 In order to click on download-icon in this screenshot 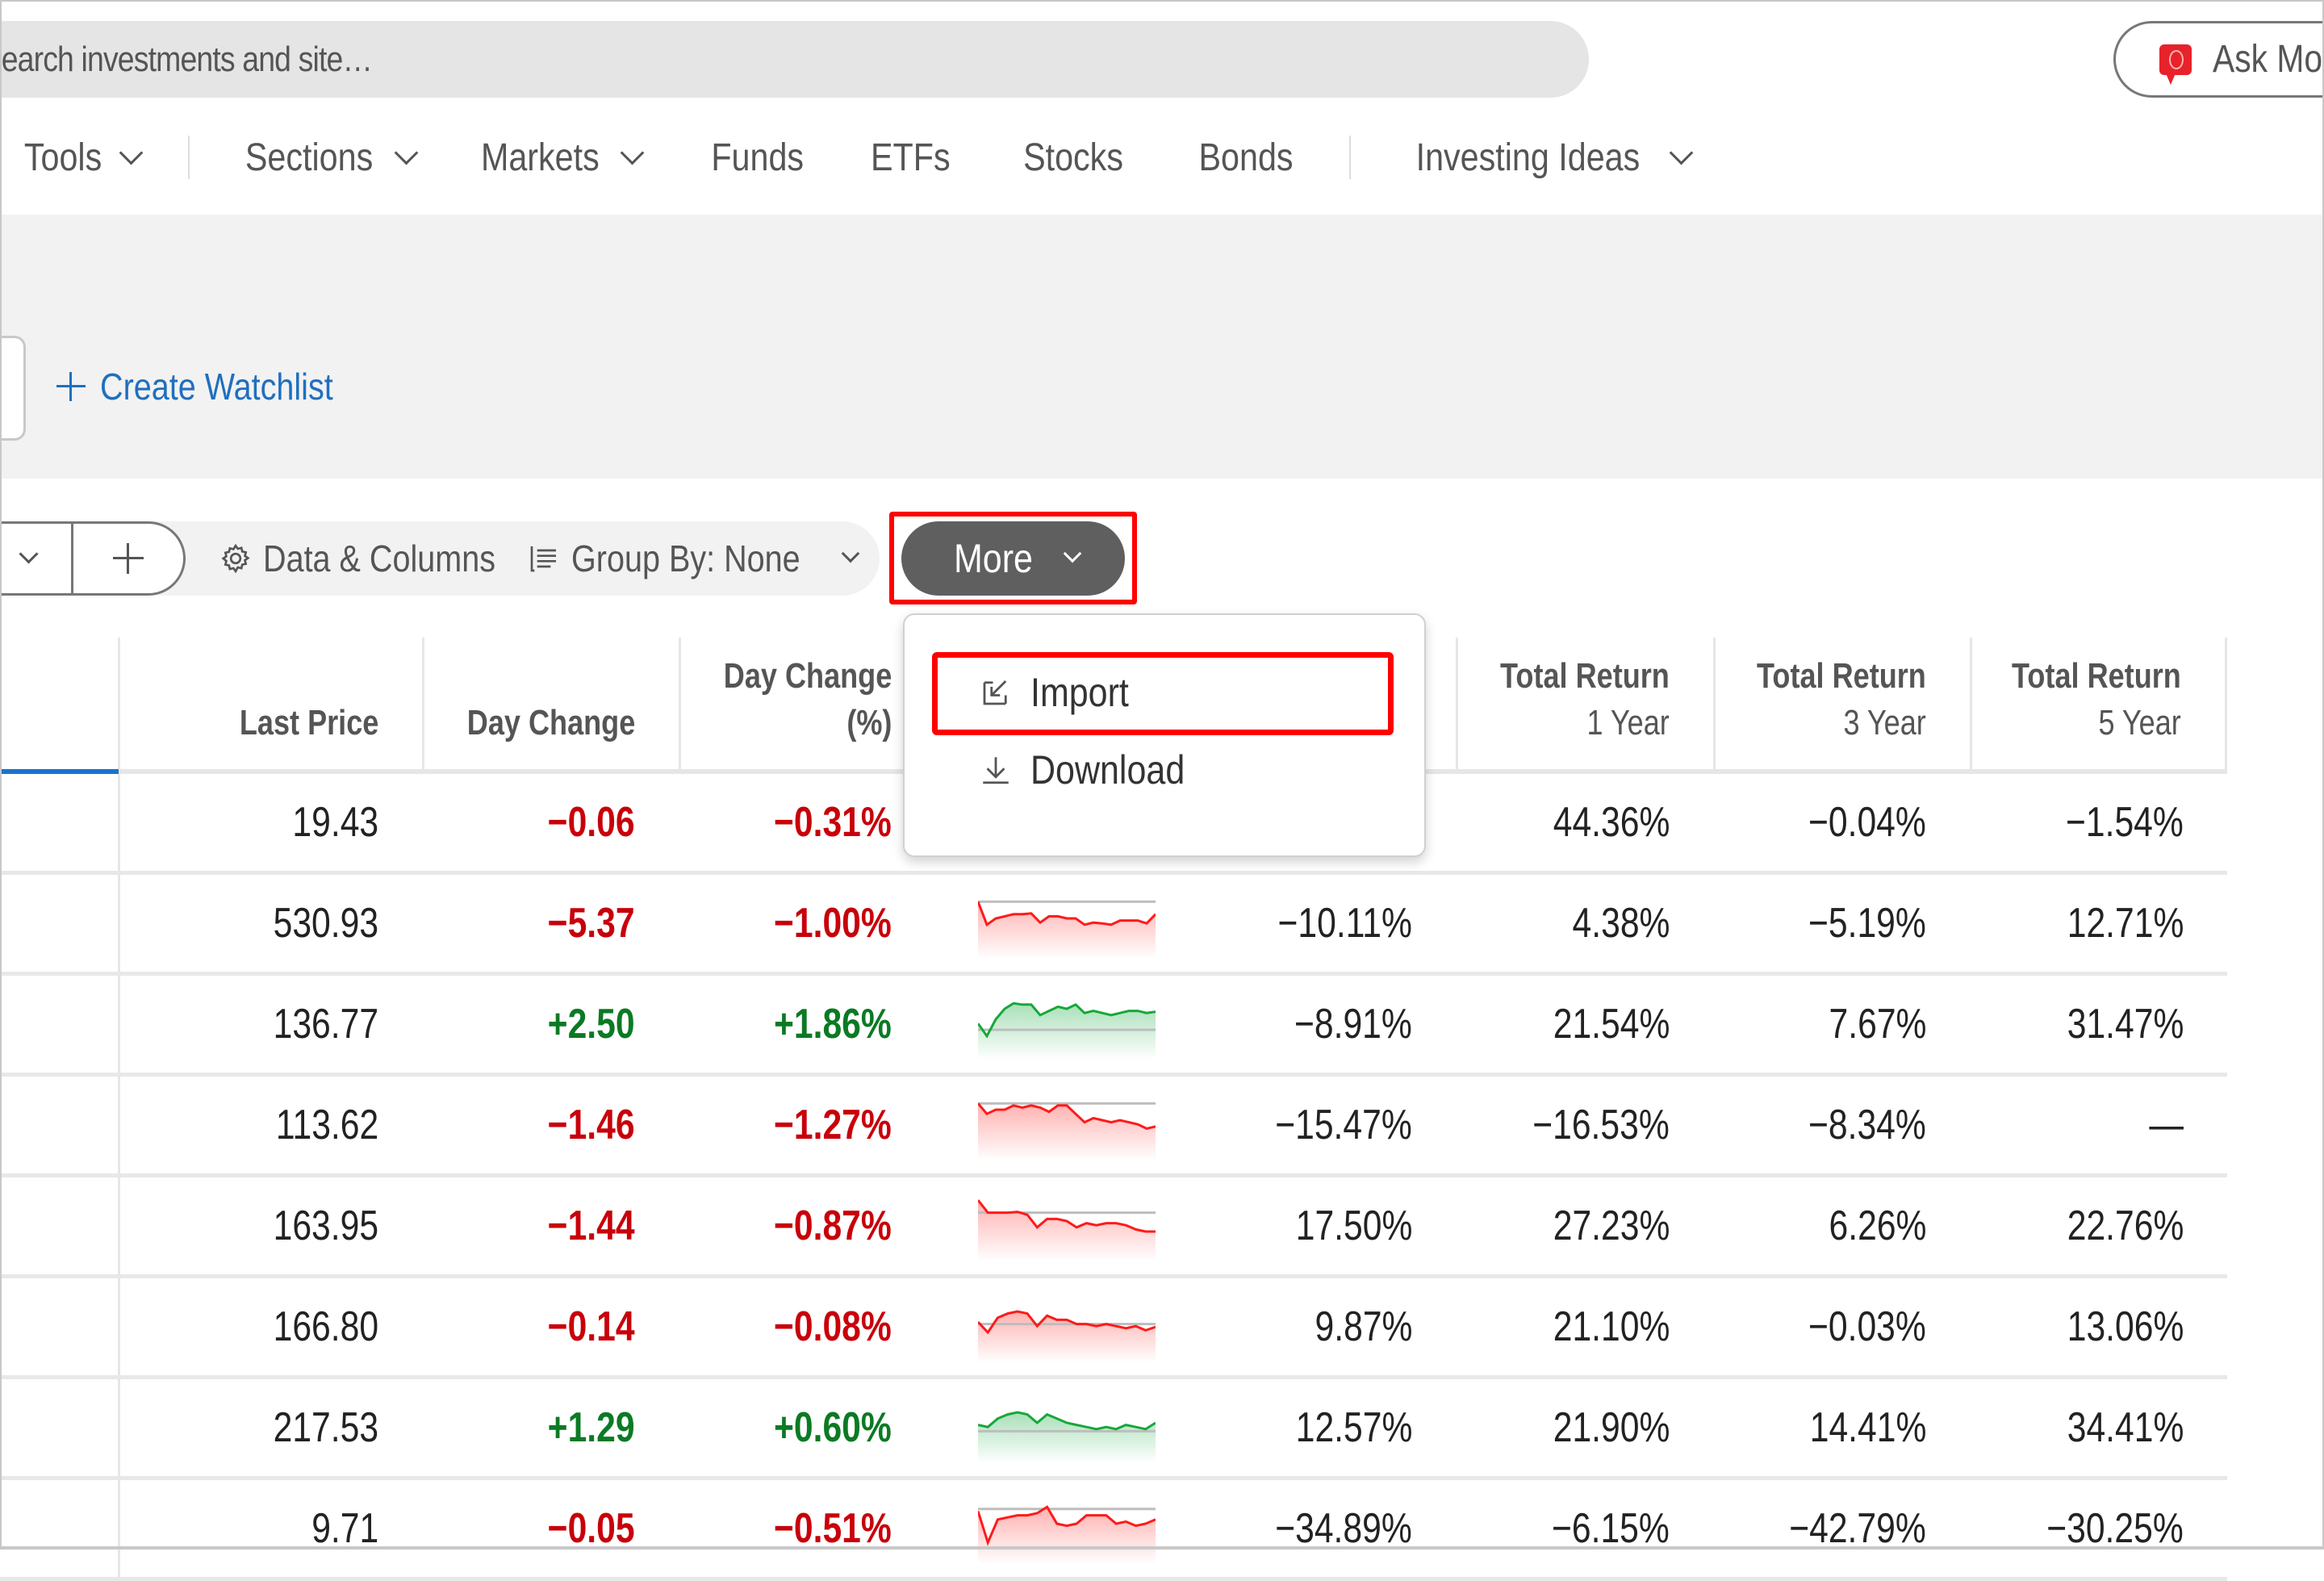, I will do `click(996, 770)`.